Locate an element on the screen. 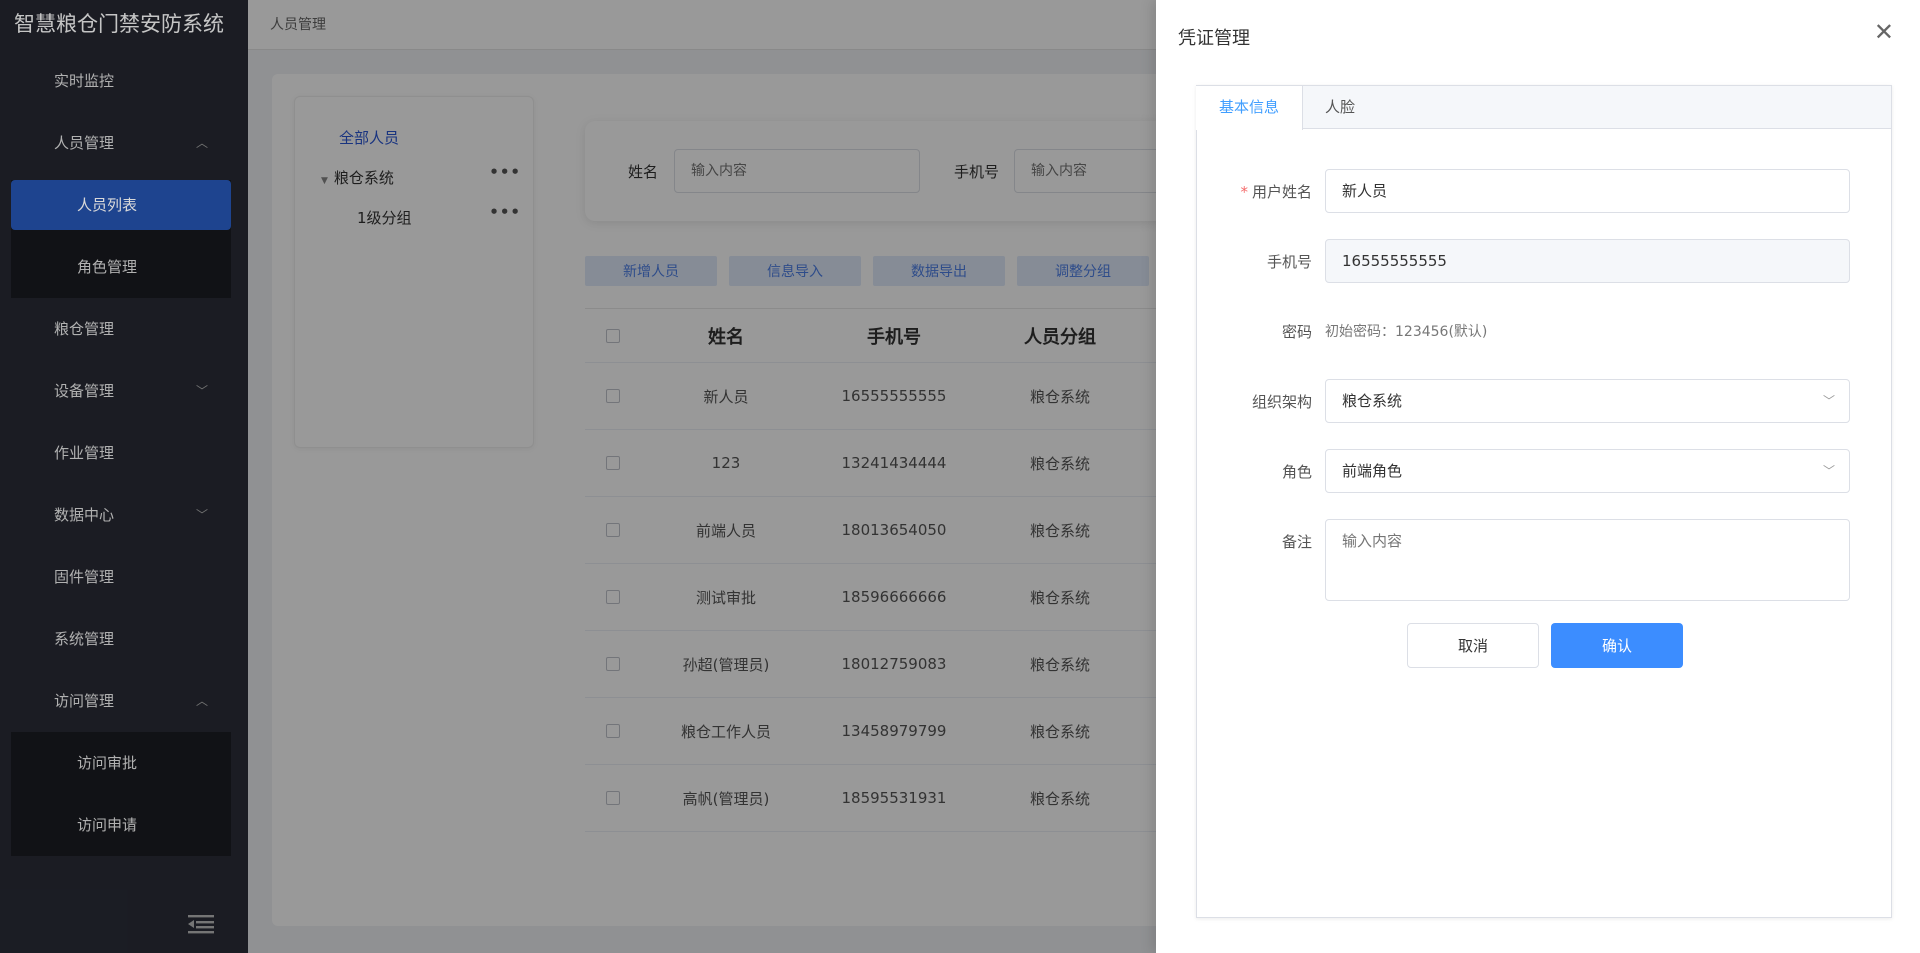 Image resolution: width=1920 pixels, height=953 pixels. tab-bar: 基本信息 人脸 is located at coordinates (1543, 108).